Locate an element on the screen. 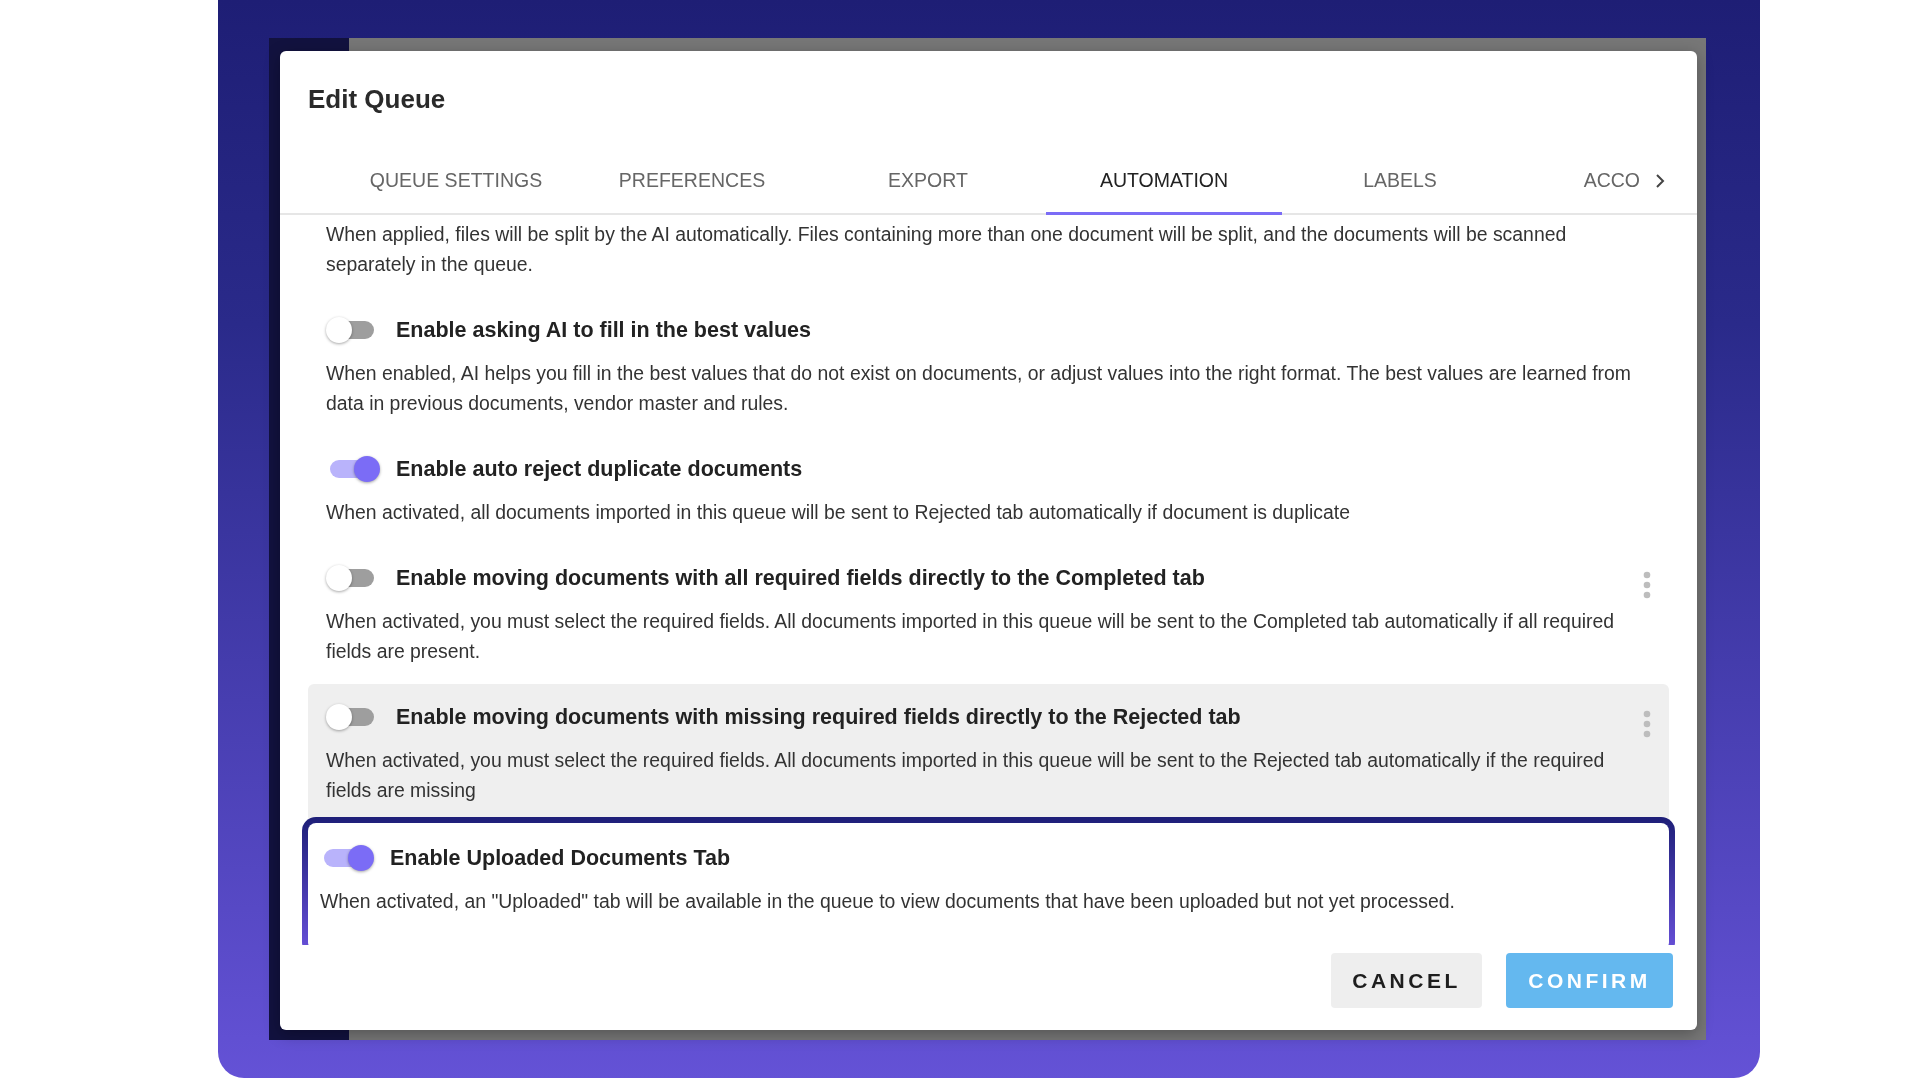  tab: LABELS is located at coordinates (1400, 174).